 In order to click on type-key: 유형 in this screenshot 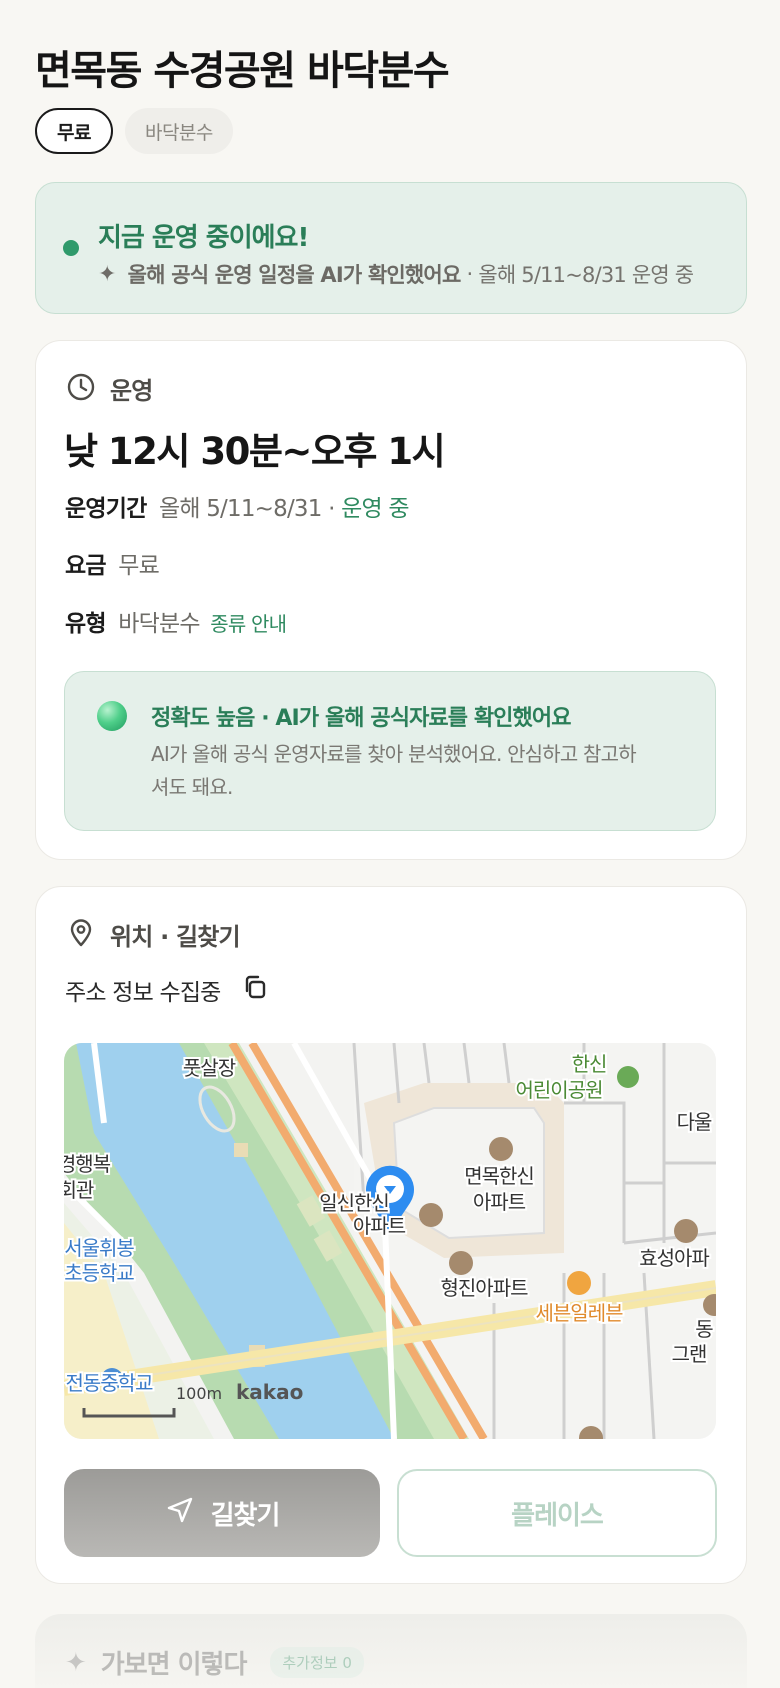, I will do `click(86, 624)`.